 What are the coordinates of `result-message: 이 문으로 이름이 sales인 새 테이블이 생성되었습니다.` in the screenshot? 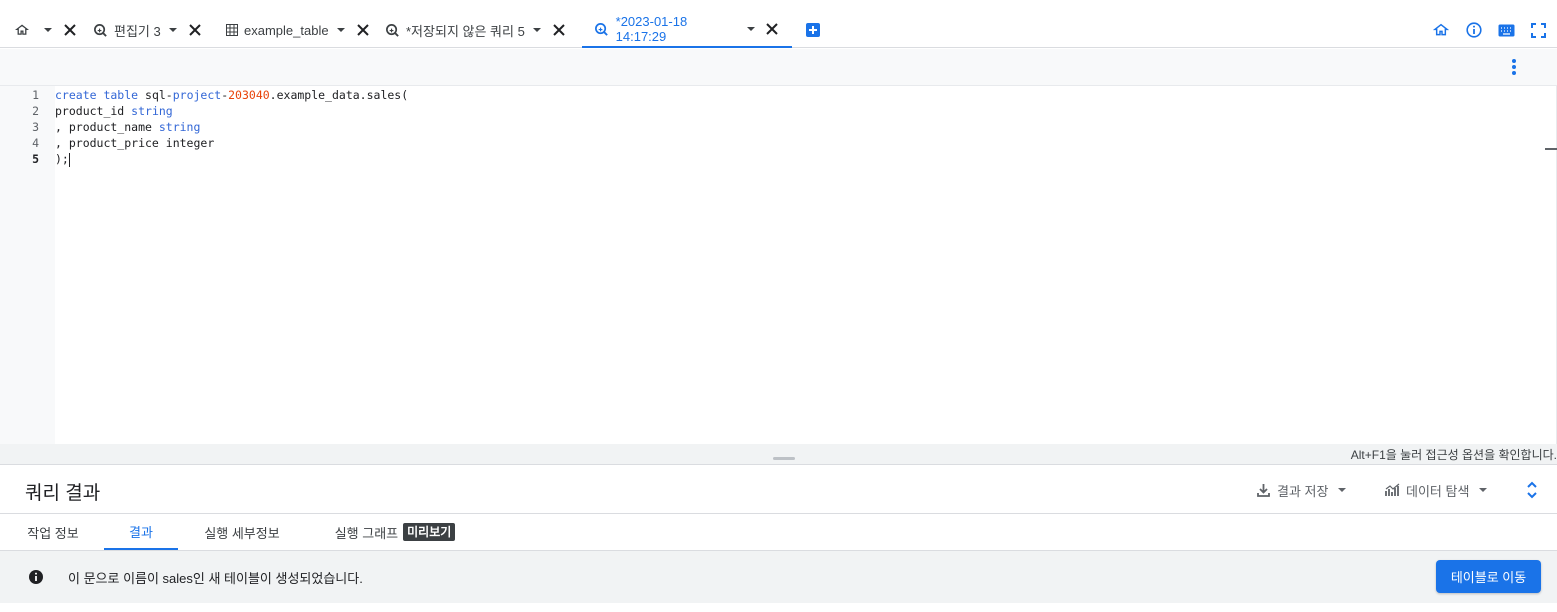 It's located at (215, 578).